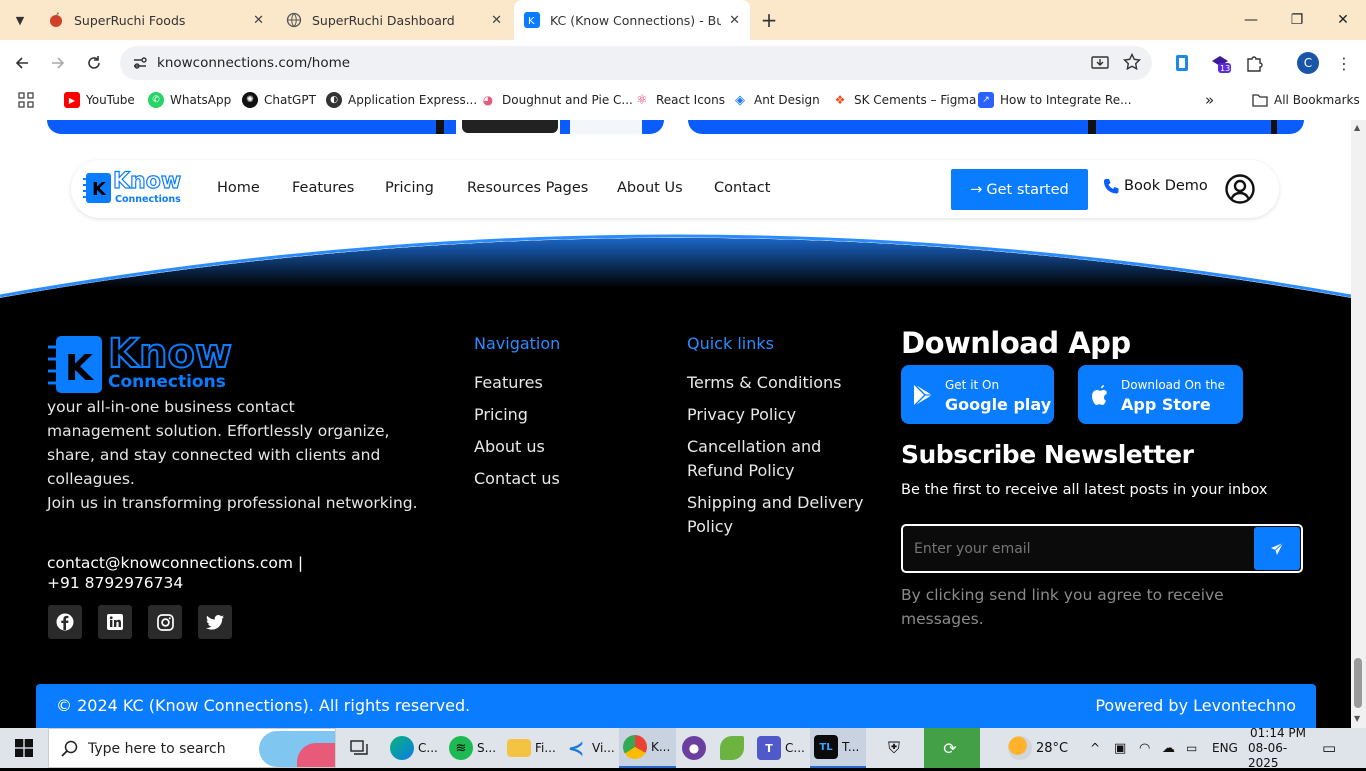  What do you see at coordinates (1160, 394) in the screenshot?
I see `app-store-button: Download On the App Store` at bounding box center [1160, 394].